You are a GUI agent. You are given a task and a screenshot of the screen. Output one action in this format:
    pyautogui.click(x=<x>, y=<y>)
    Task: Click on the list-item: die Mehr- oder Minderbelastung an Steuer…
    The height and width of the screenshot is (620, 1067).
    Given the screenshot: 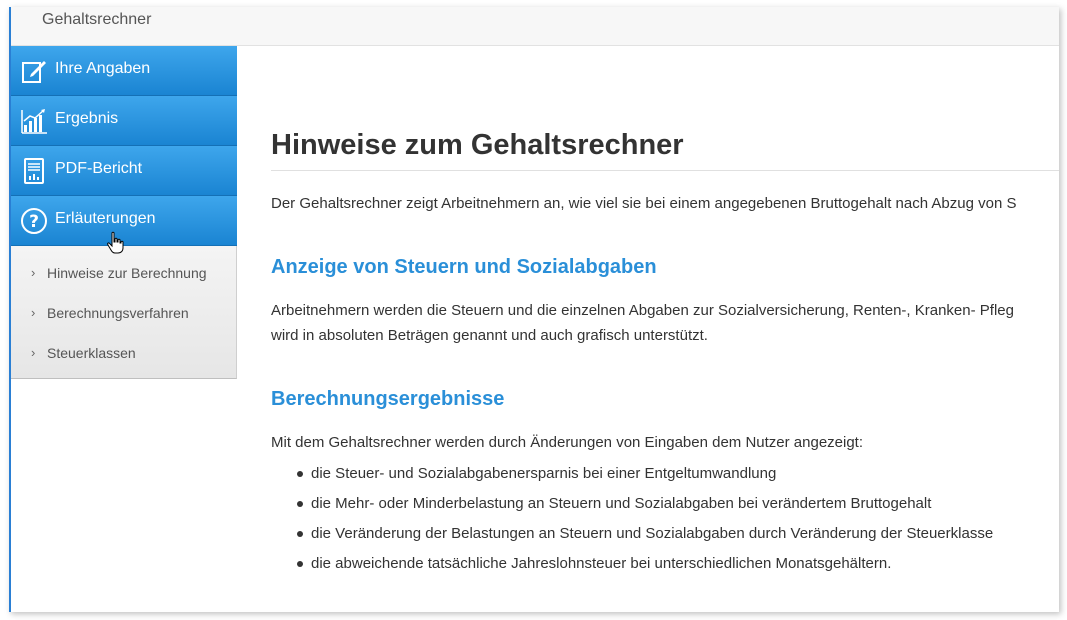 What is the action you would take?
    pyautogui.click(x=632, y=508)
    